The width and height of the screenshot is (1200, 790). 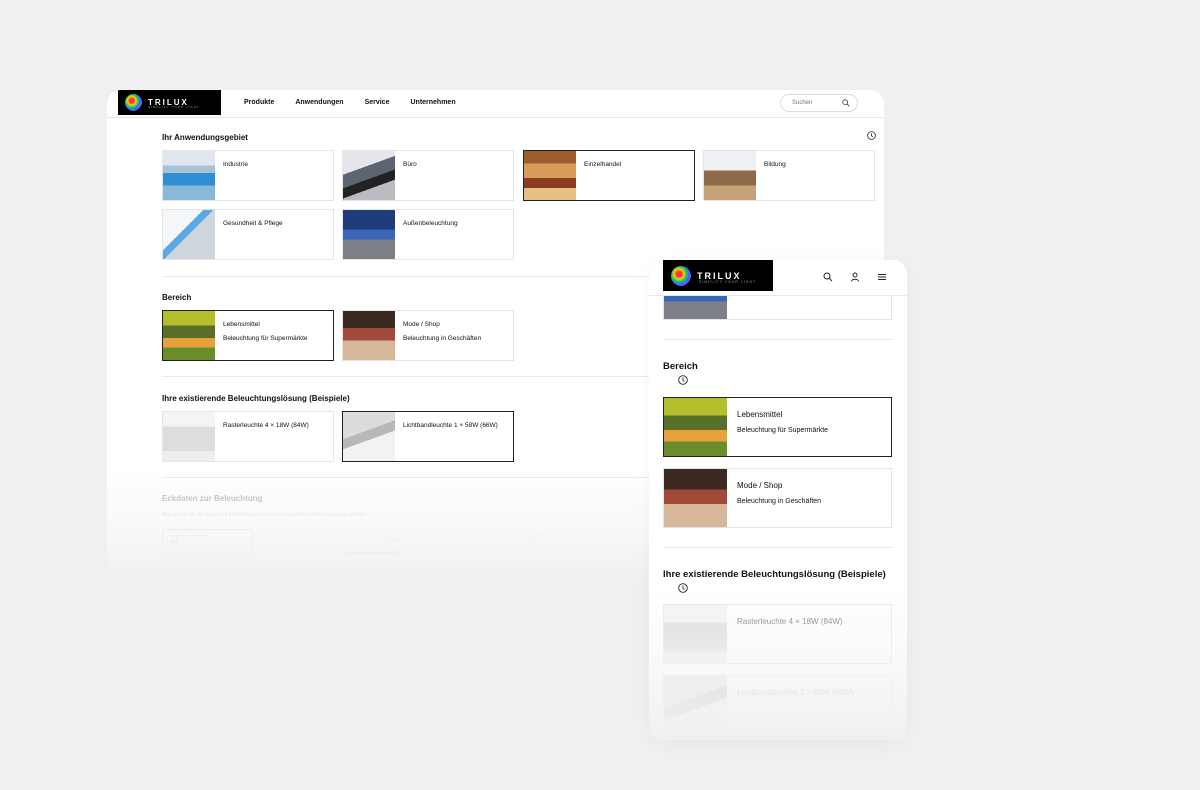 What do you see at coordinates (377, 102) in the screenshot?
I see `nav-item-service: Service` at bounding box center [377, 102].